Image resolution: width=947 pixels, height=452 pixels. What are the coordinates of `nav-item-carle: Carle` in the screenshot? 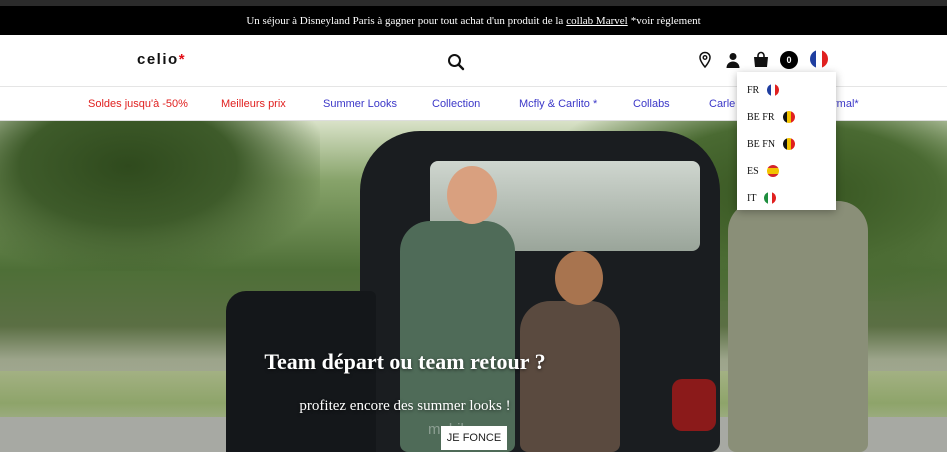 It's located at (722, 104).